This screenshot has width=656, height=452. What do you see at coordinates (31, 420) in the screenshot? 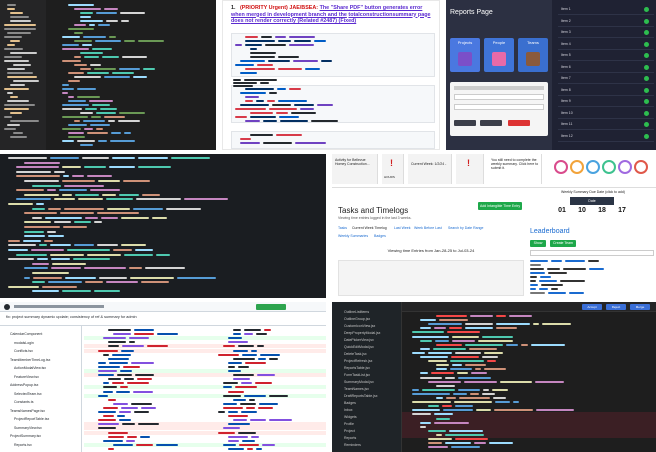
I see `file-tree-item: ProjectReportTable.tsx` at bounding box center [31, 420].